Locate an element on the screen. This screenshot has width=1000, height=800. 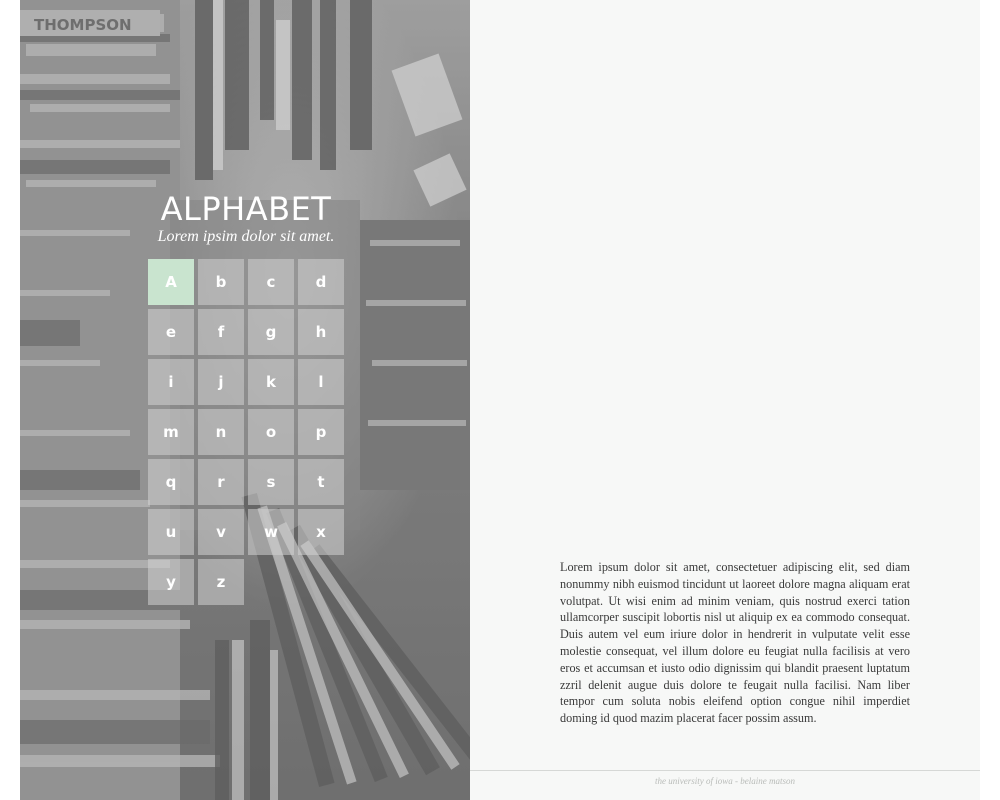
letter-tile-v: v is located at coordinates (221, 532).